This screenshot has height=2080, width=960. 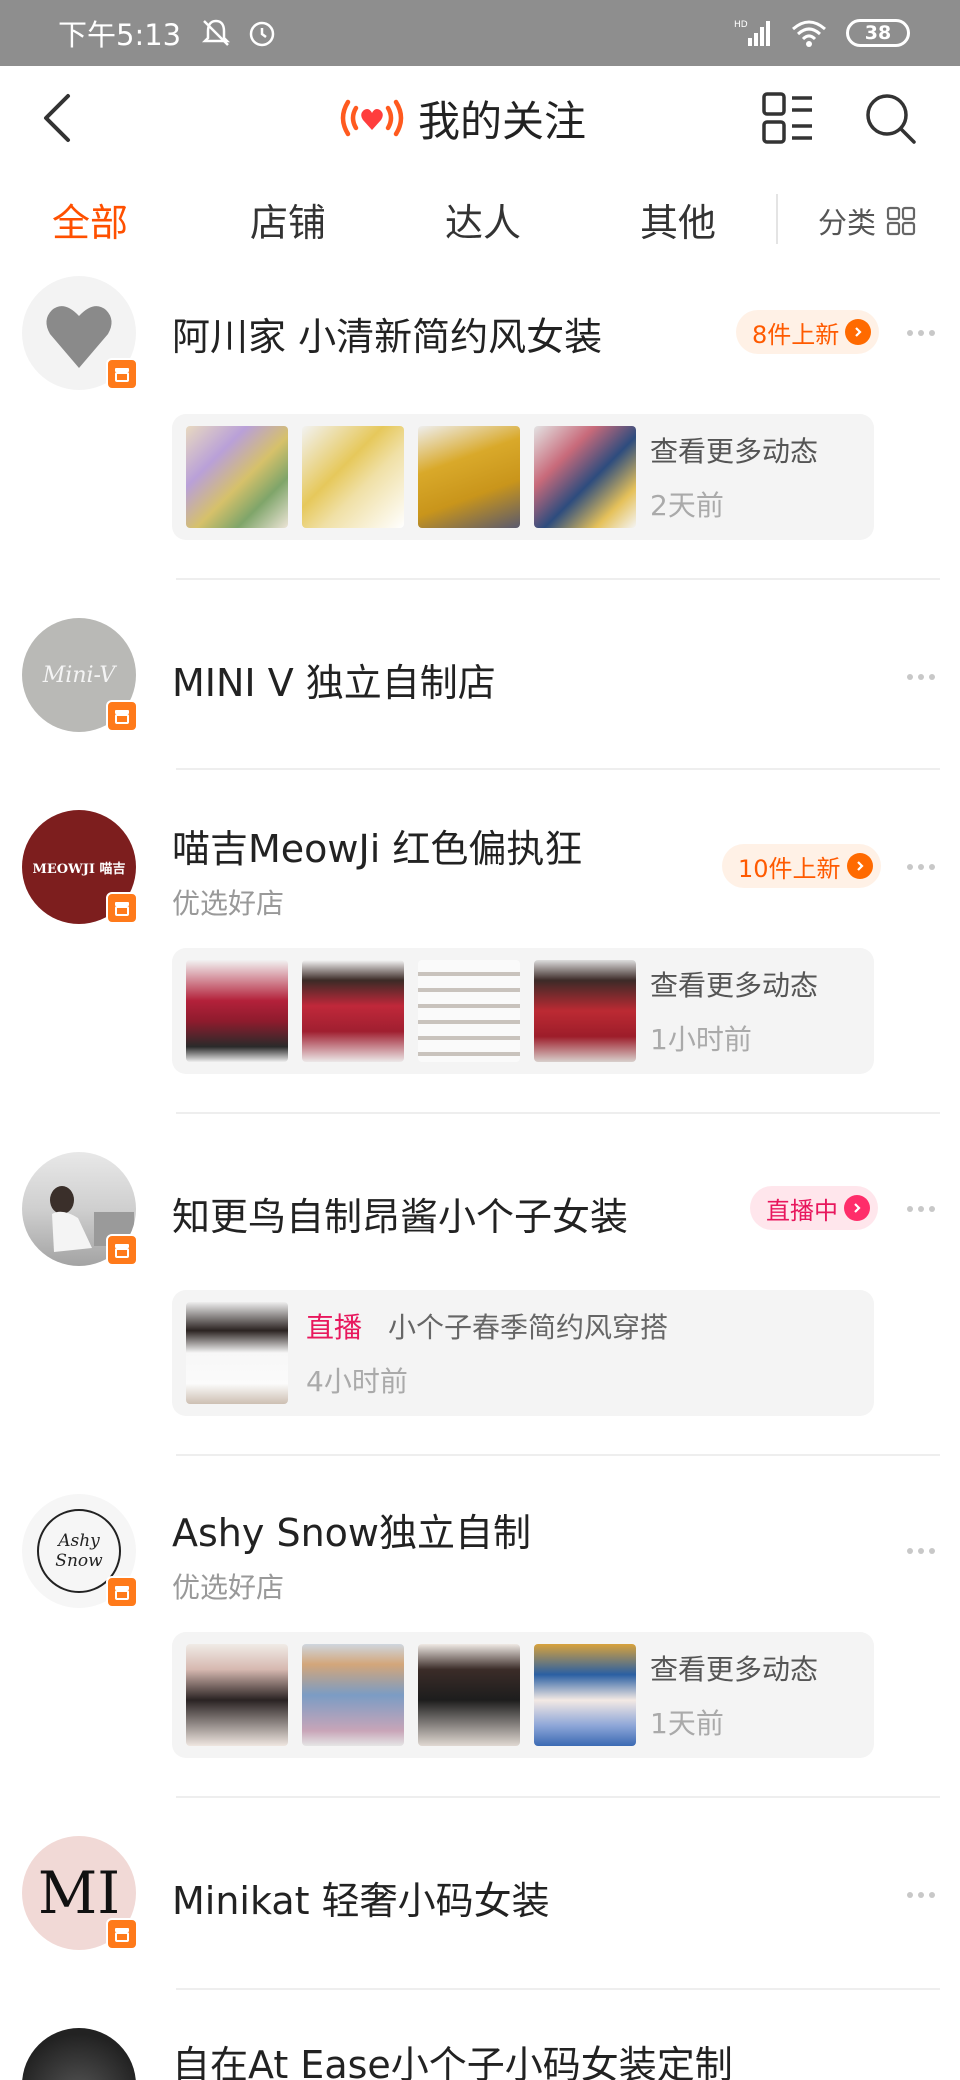 I want to click on live-description: 小个子春季简约风穿搭, so click(x=528, y=1327).